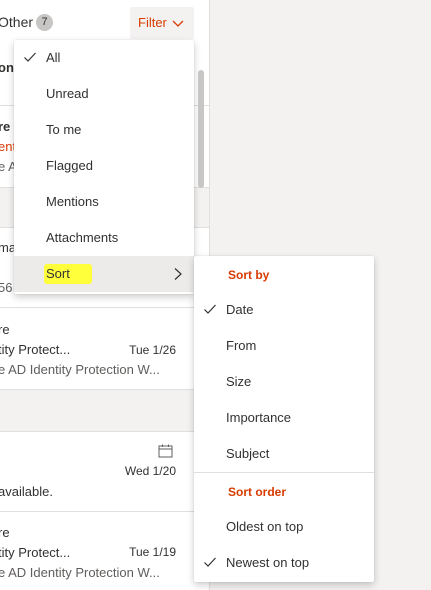  What do you see at coordinates (239, 381) in the screenshot?
I see `sort-option-label: Size` at bounding box center [239, 381].